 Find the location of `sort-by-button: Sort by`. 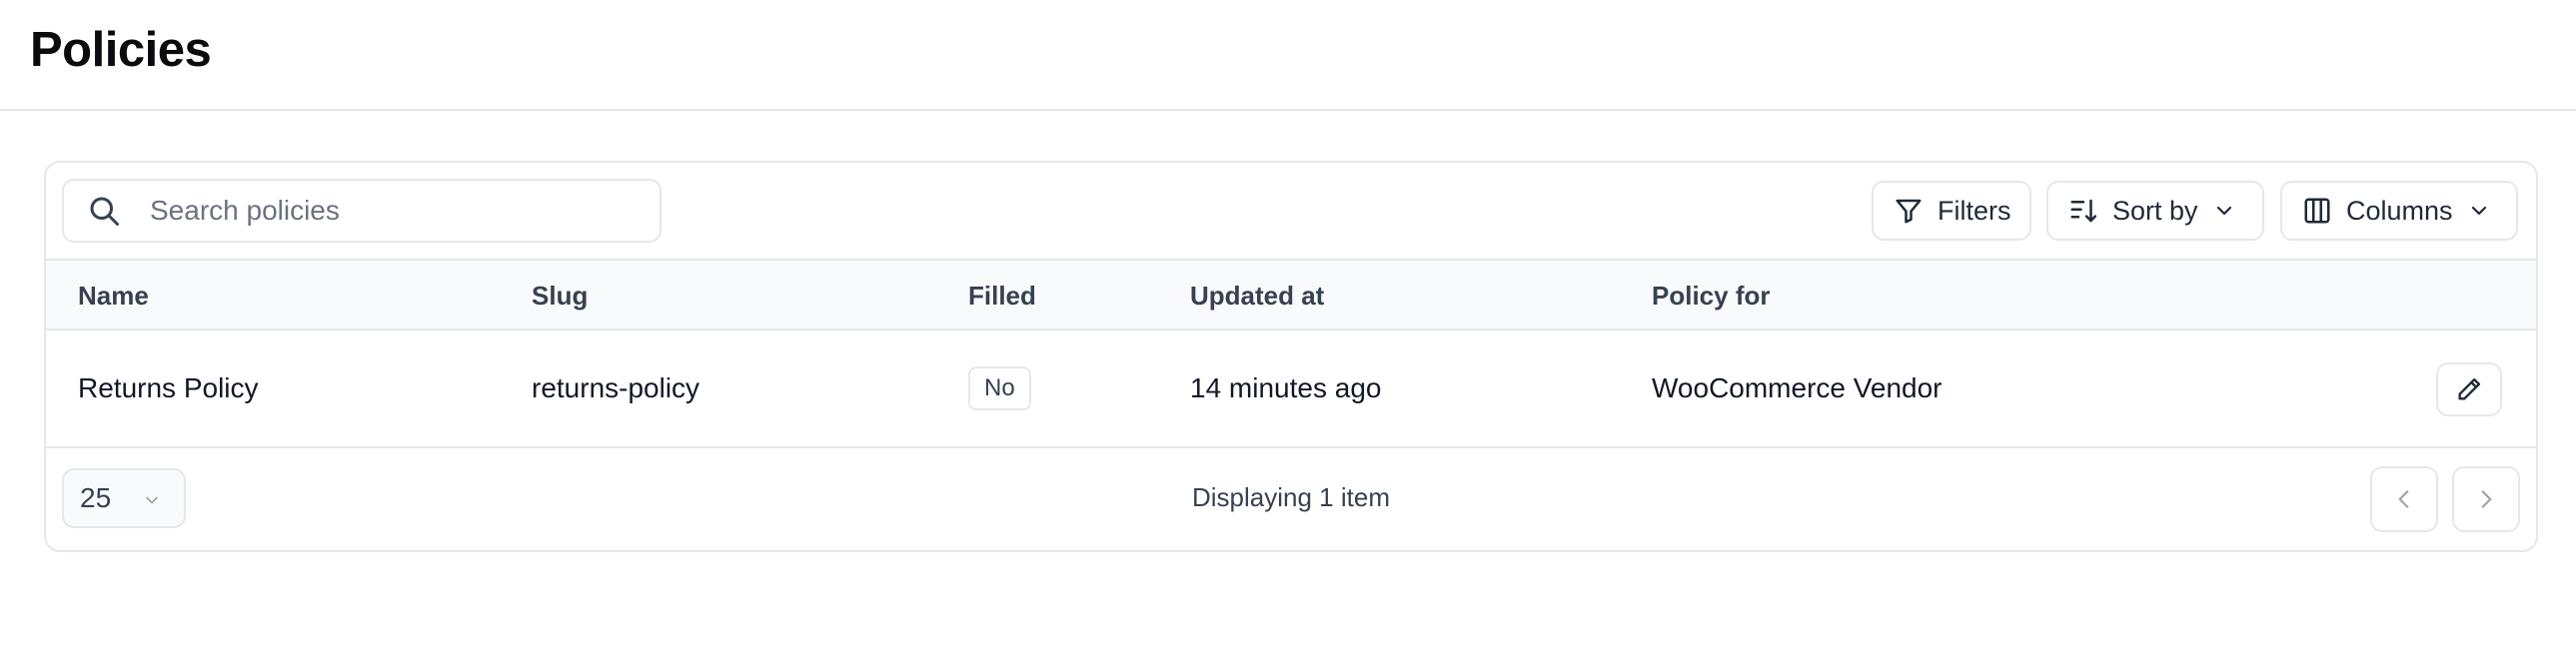

sort-by-button: Sort by is located at coordinates (2155, 211).